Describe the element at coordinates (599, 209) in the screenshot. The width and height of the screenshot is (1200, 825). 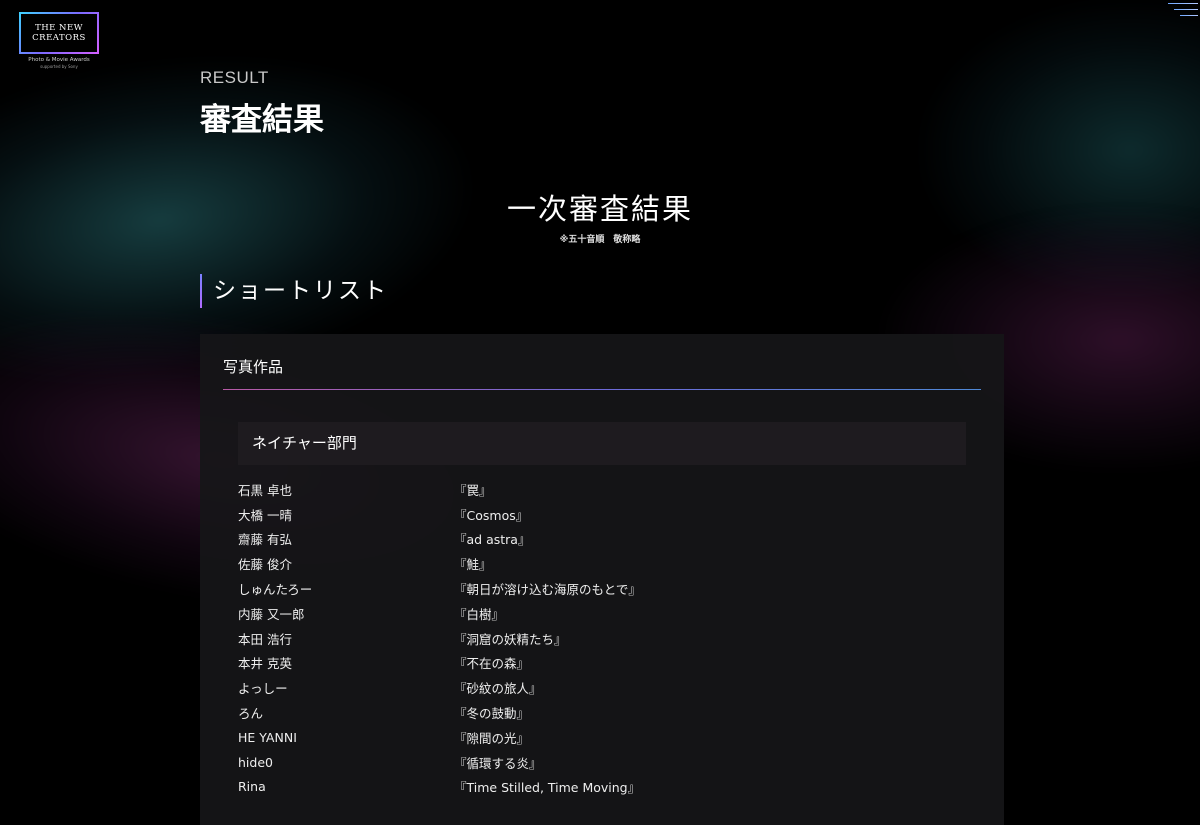
I see `section-title: 一次審査結果` at that location.